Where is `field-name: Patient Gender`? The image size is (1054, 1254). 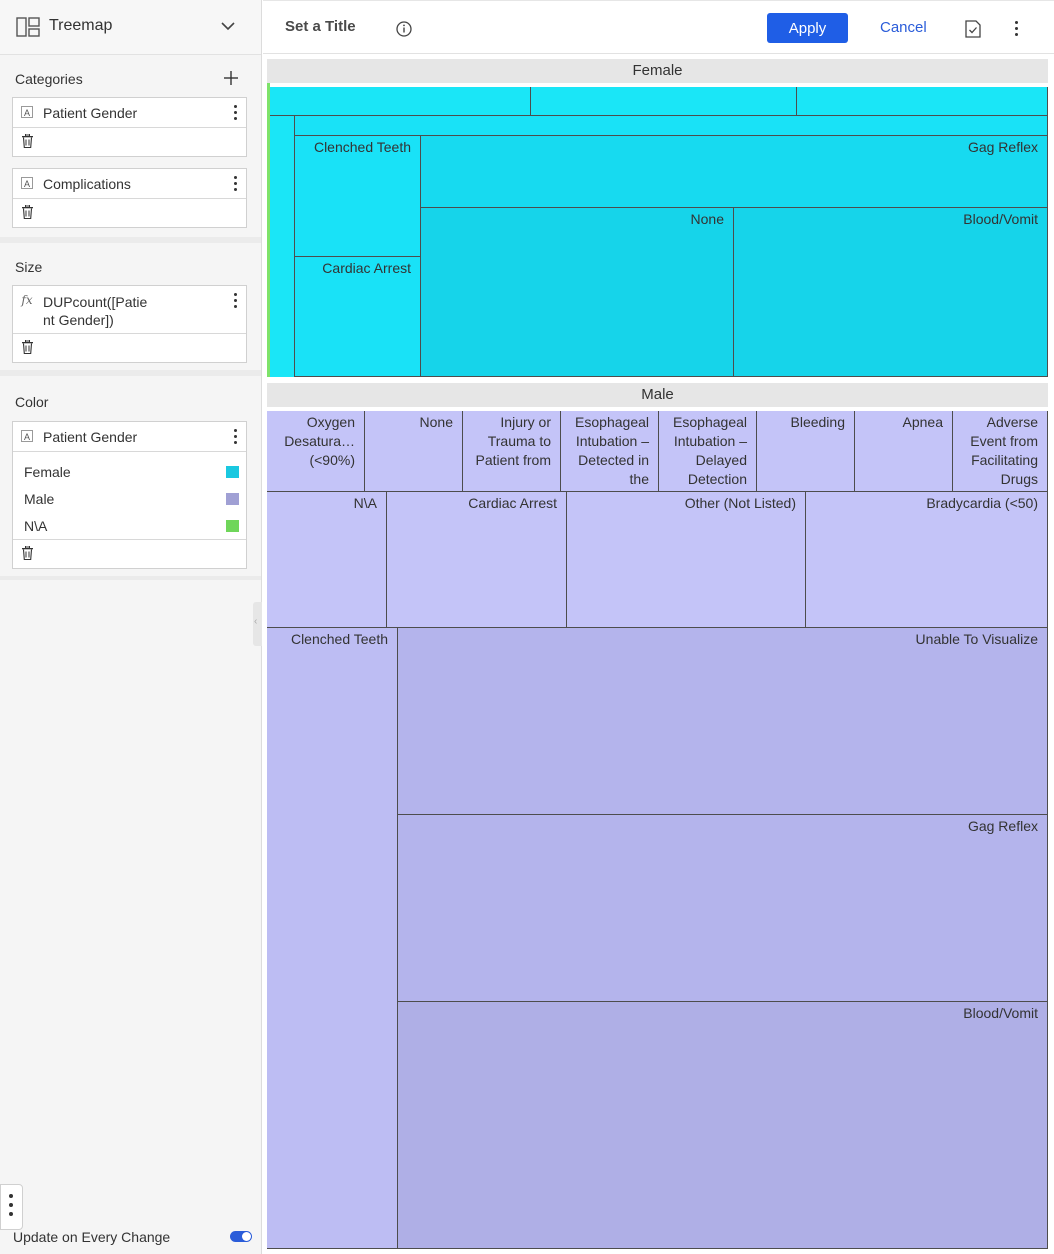 field-name: Patient Gender is located at coordinates (90, 437).